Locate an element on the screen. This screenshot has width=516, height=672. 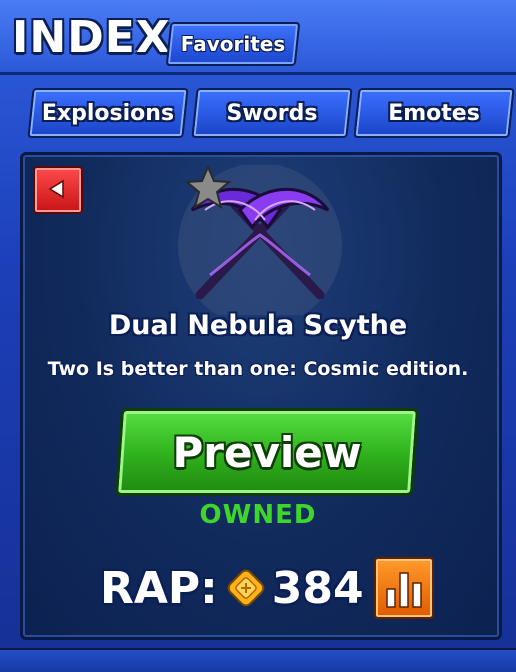
item-description: Two Is better than one: Cosmic edition. is located at coordinates (258, 369).